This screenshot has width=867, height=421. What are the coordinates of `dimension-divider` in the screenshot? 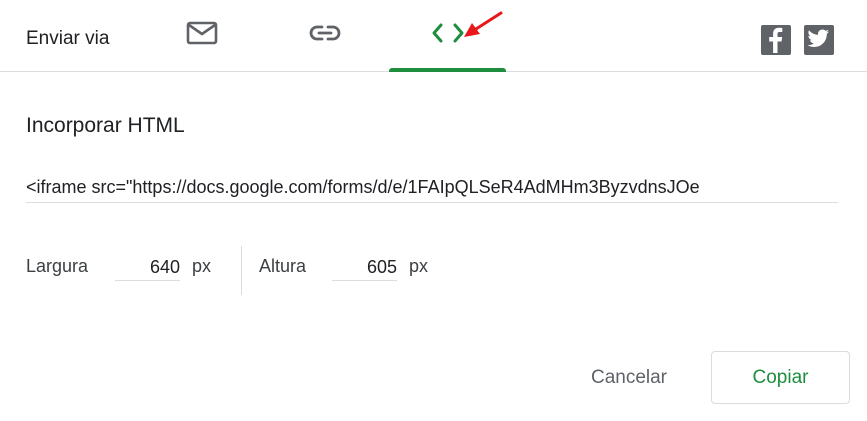 It's located at (241, 270).